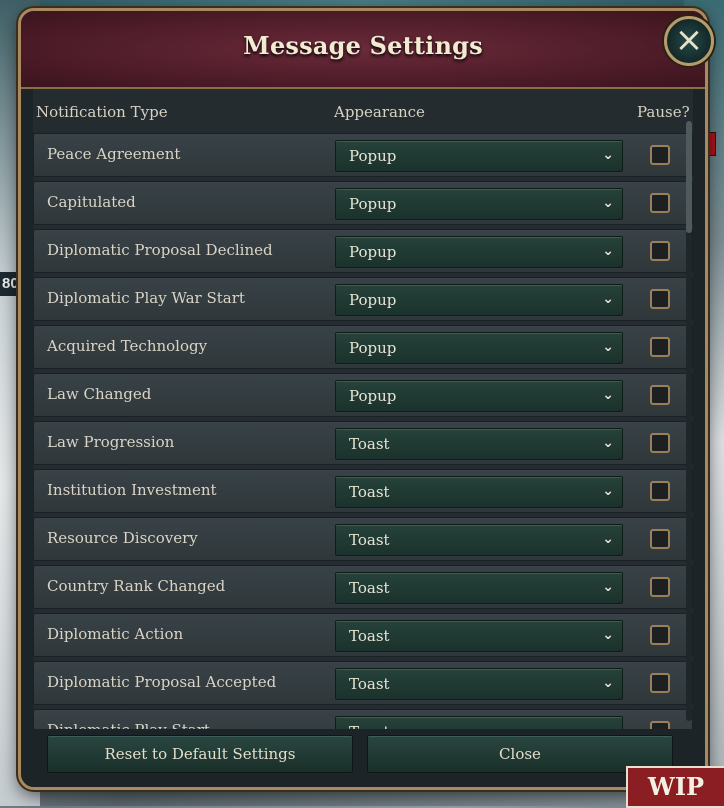  Describe the element at coordinates (115, 634) in the screenshot. I see `notification-type-label: Diplomatic Action` at that location.